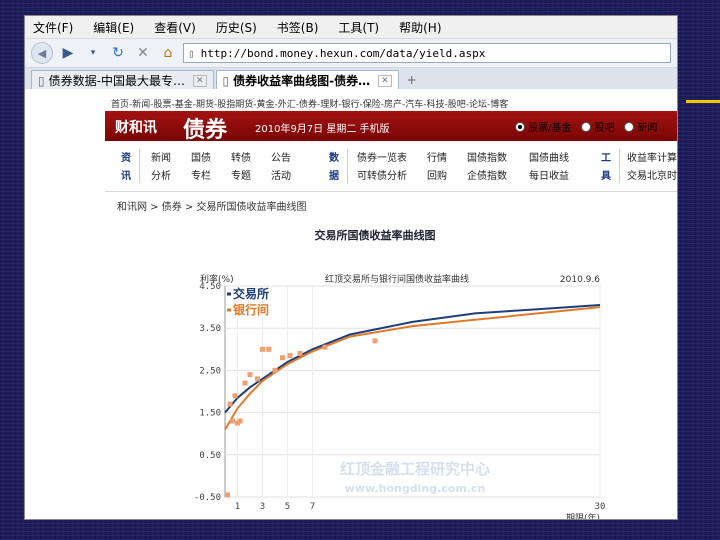  I want to click on tab-yield-curve: ▯ 债券收益率曲线图-债券… ✕, so click(307, 80).